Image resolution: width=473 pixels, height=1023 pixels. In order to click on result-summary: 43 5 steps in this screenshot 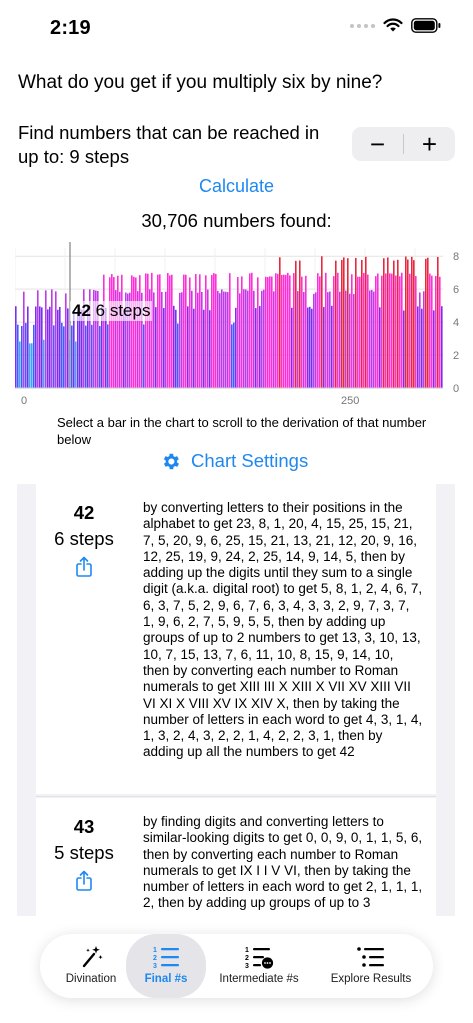, I will do `click(84, 847)`.